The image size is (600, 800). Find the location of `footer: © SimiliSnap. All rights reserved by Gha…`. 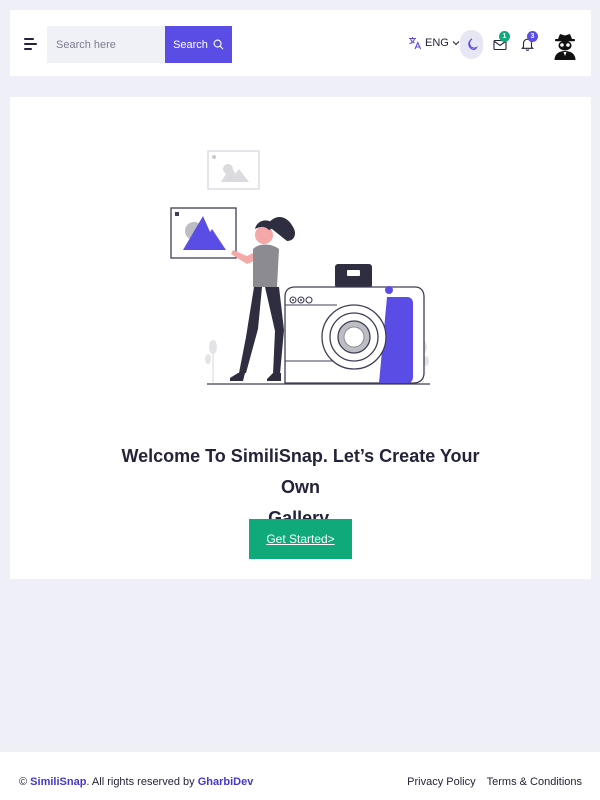

footer: © SimiliSnap. All rights reserved by Gha… is located at coordinates (300, 776).